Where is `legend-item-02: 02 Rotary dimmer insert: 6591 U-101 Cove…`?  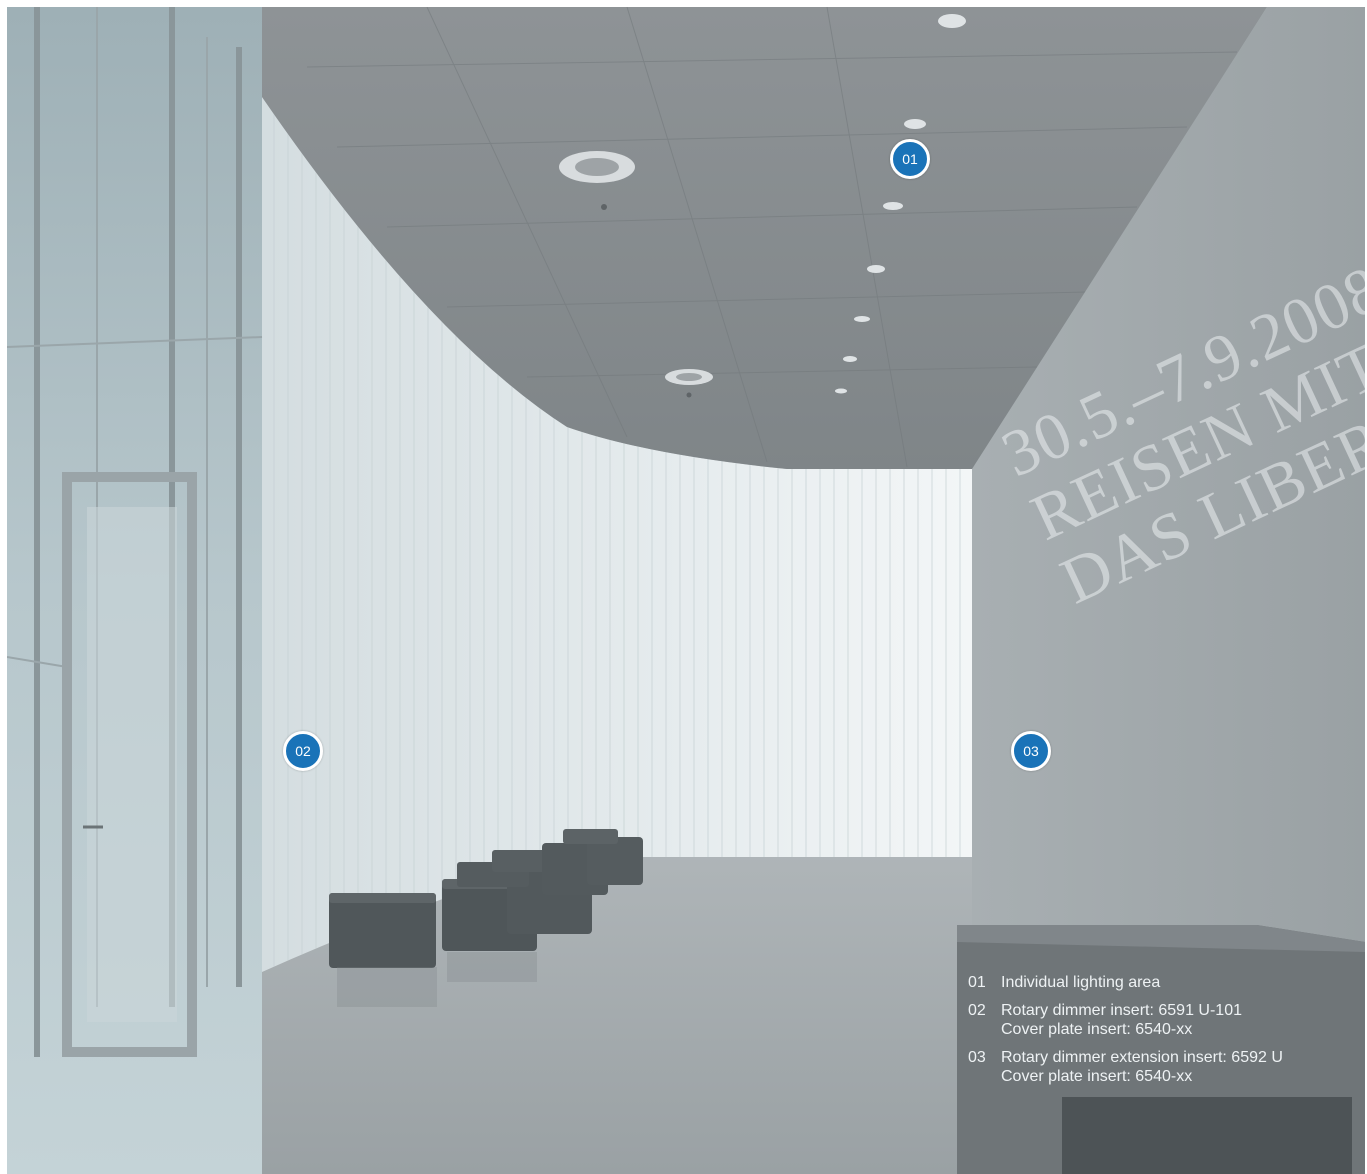
legend-item-02: 02 Rotary dimmer insert: 6591 U-101 Cove… is located at coordinates (1163, 1020).